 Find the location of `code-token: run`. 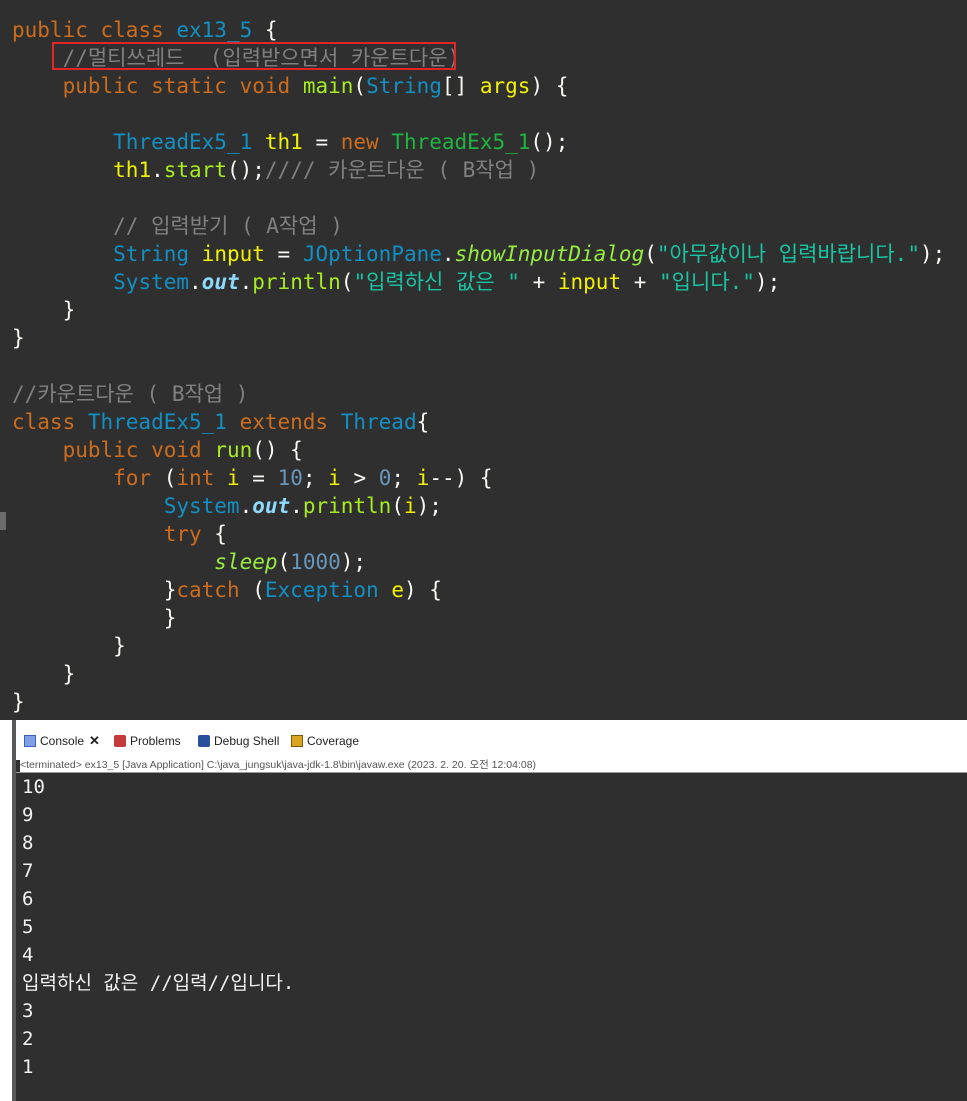

code-token: run is located at coordinates (233, 450).